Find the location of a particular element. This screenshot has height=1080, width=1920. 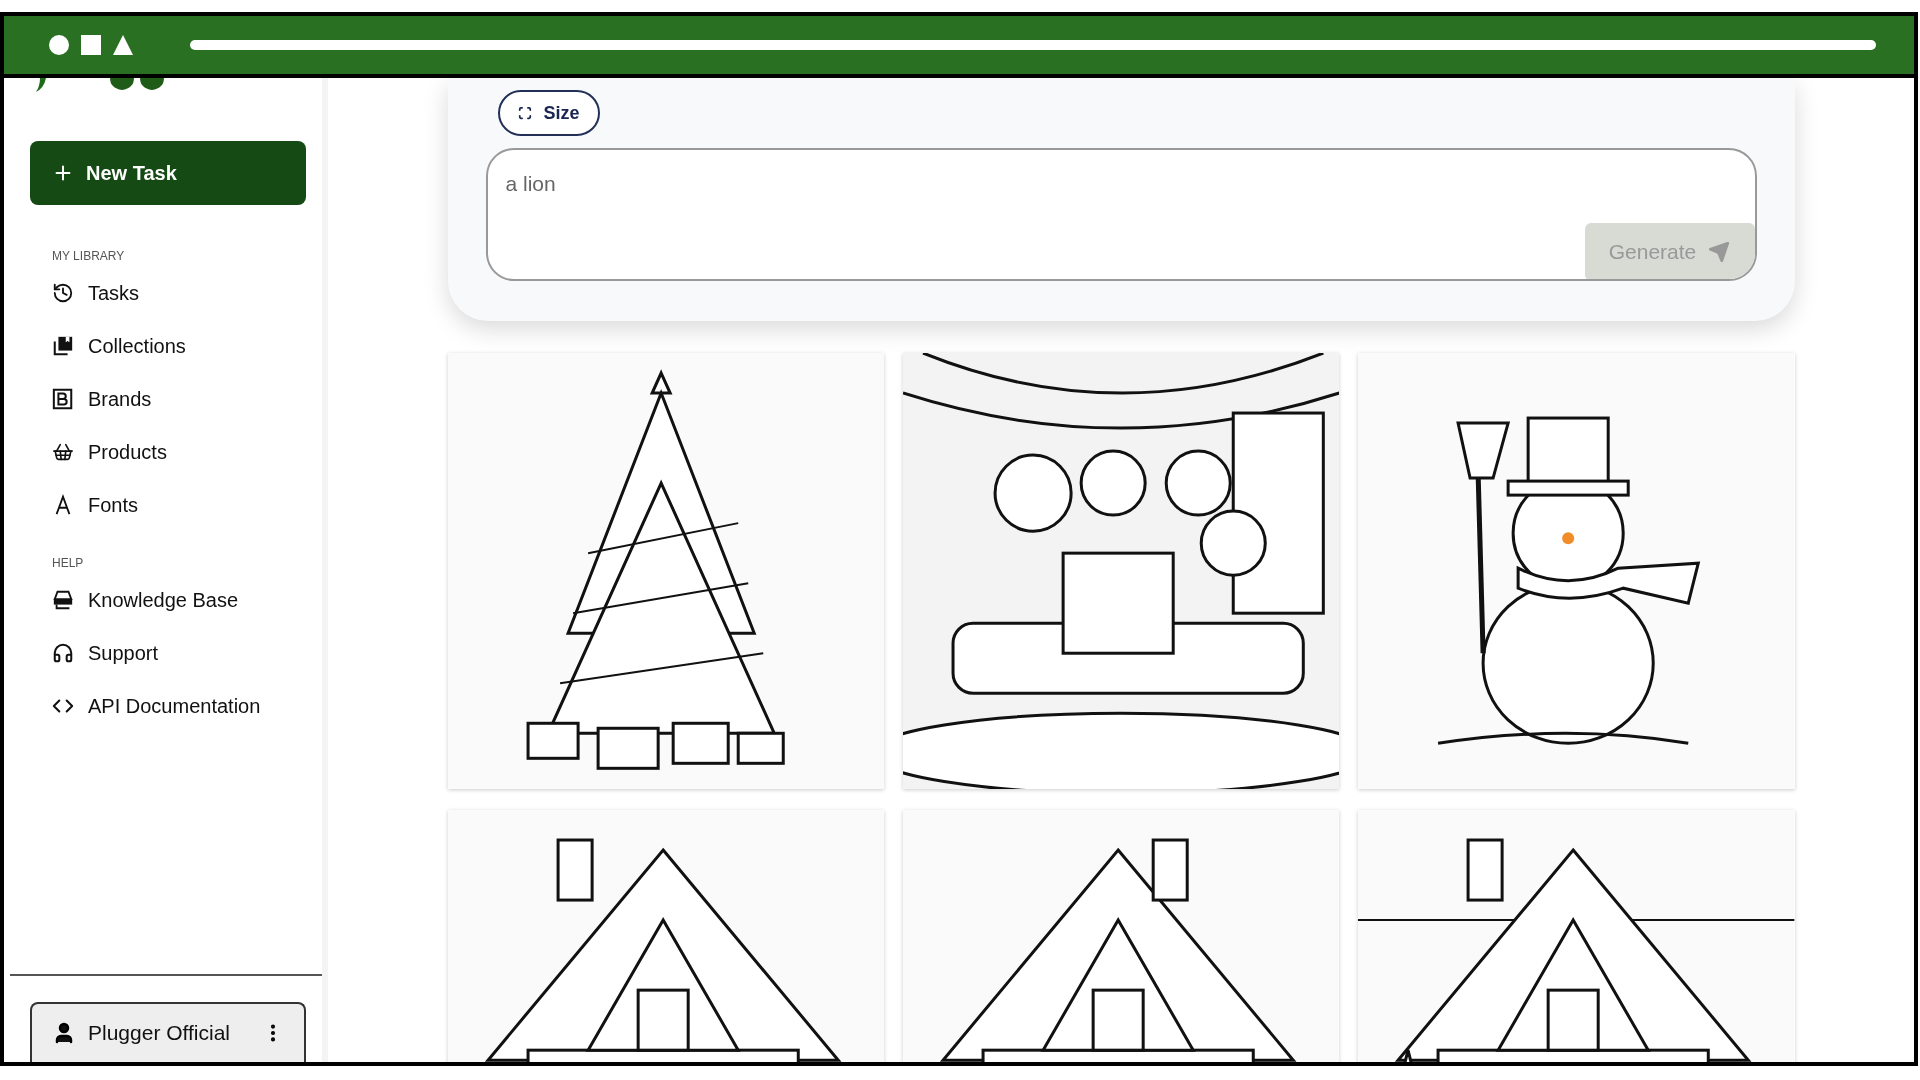

new-task-button: New Task is located at coordinates (168, 173).